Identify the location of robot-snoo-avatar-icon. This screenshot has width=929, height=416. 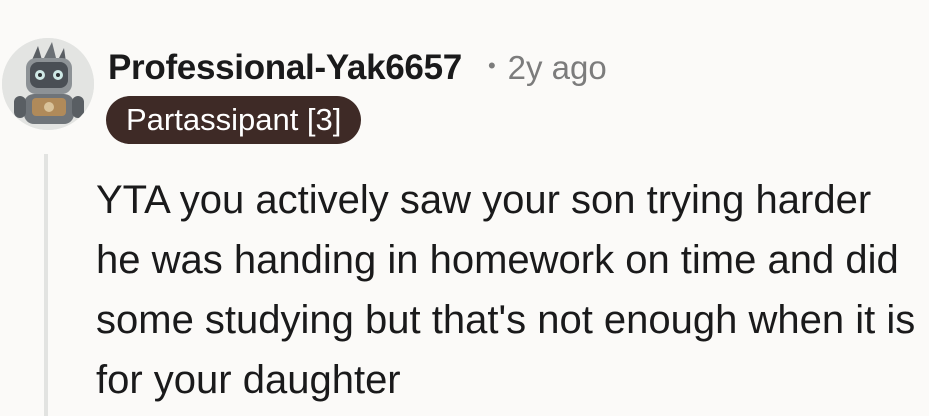
(48, 84).